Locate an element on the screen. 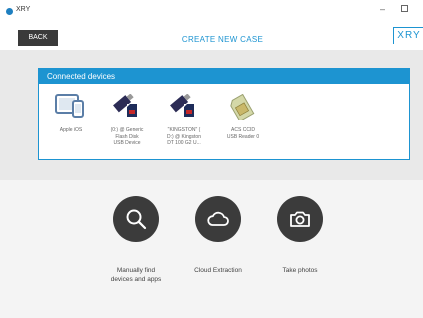 The image size is (423, 318). cloud-icon is located at coordinates (218, 218).